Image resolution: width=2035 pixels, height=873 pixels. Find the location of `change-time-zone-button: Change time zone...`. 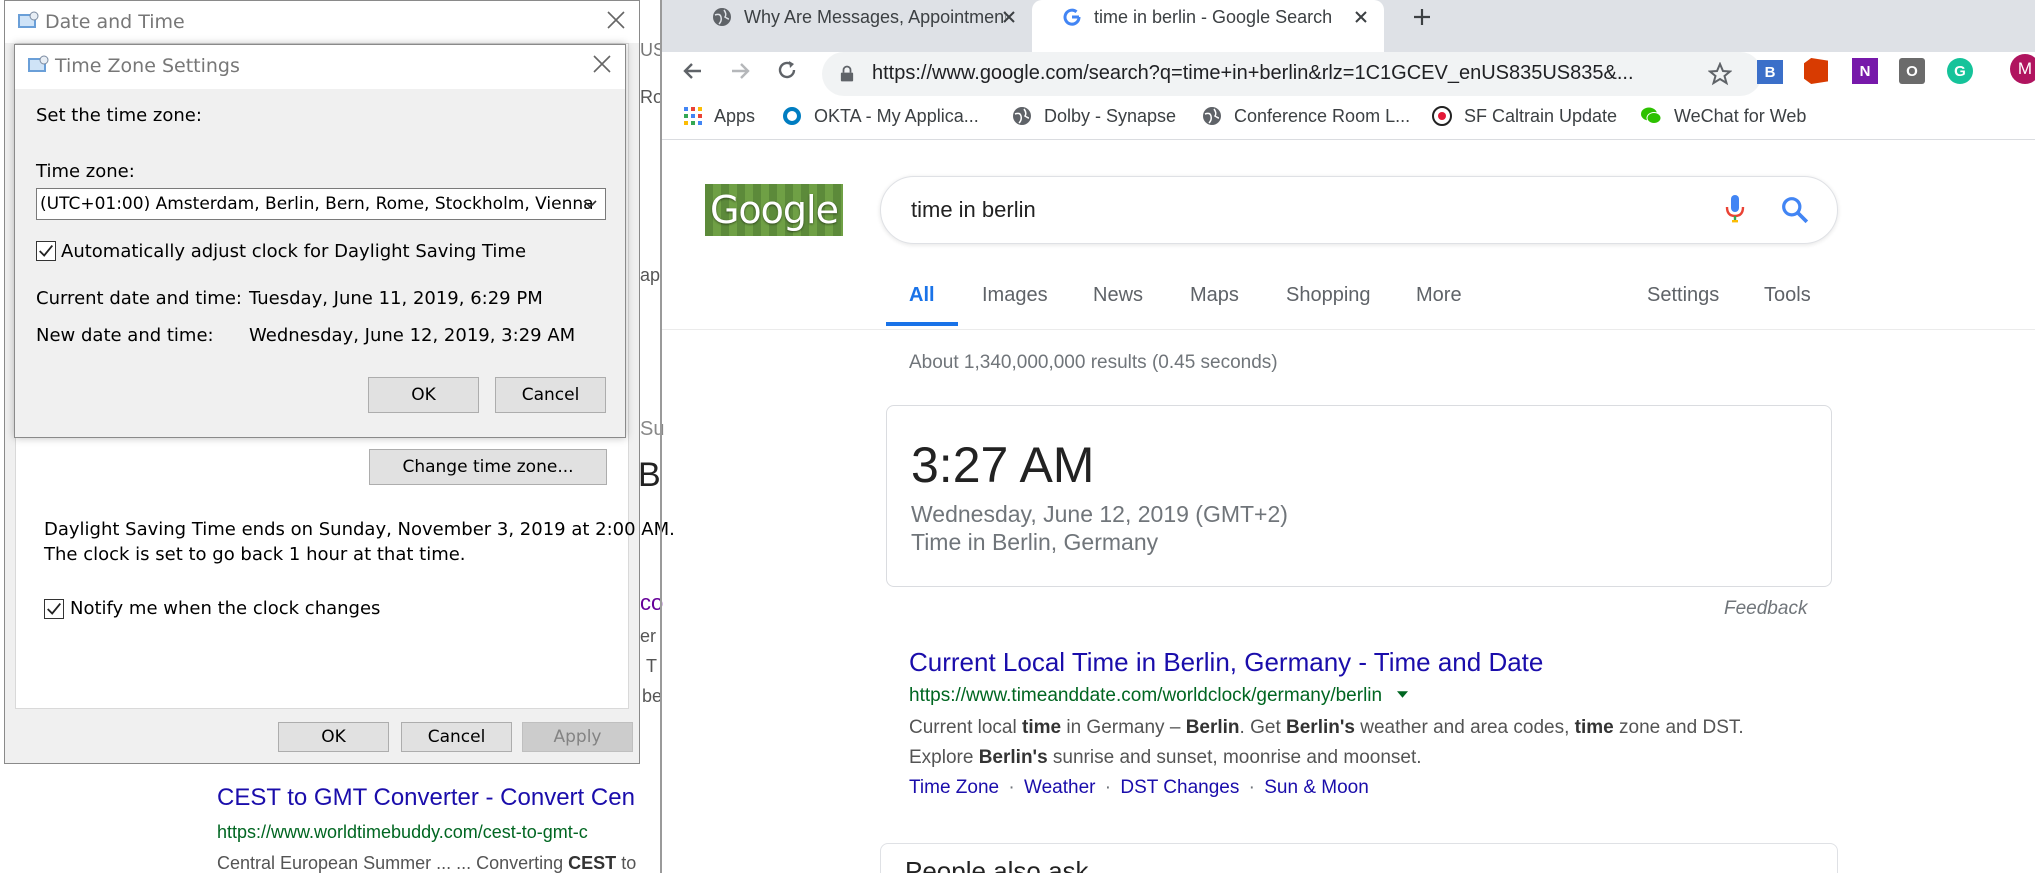

change-time-zone-button: Change time zone... is located at coordinates (488, 467).